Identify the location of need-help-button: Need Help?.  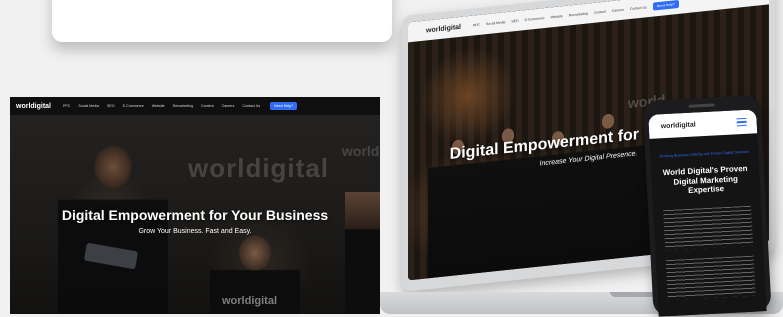
(284, 106).